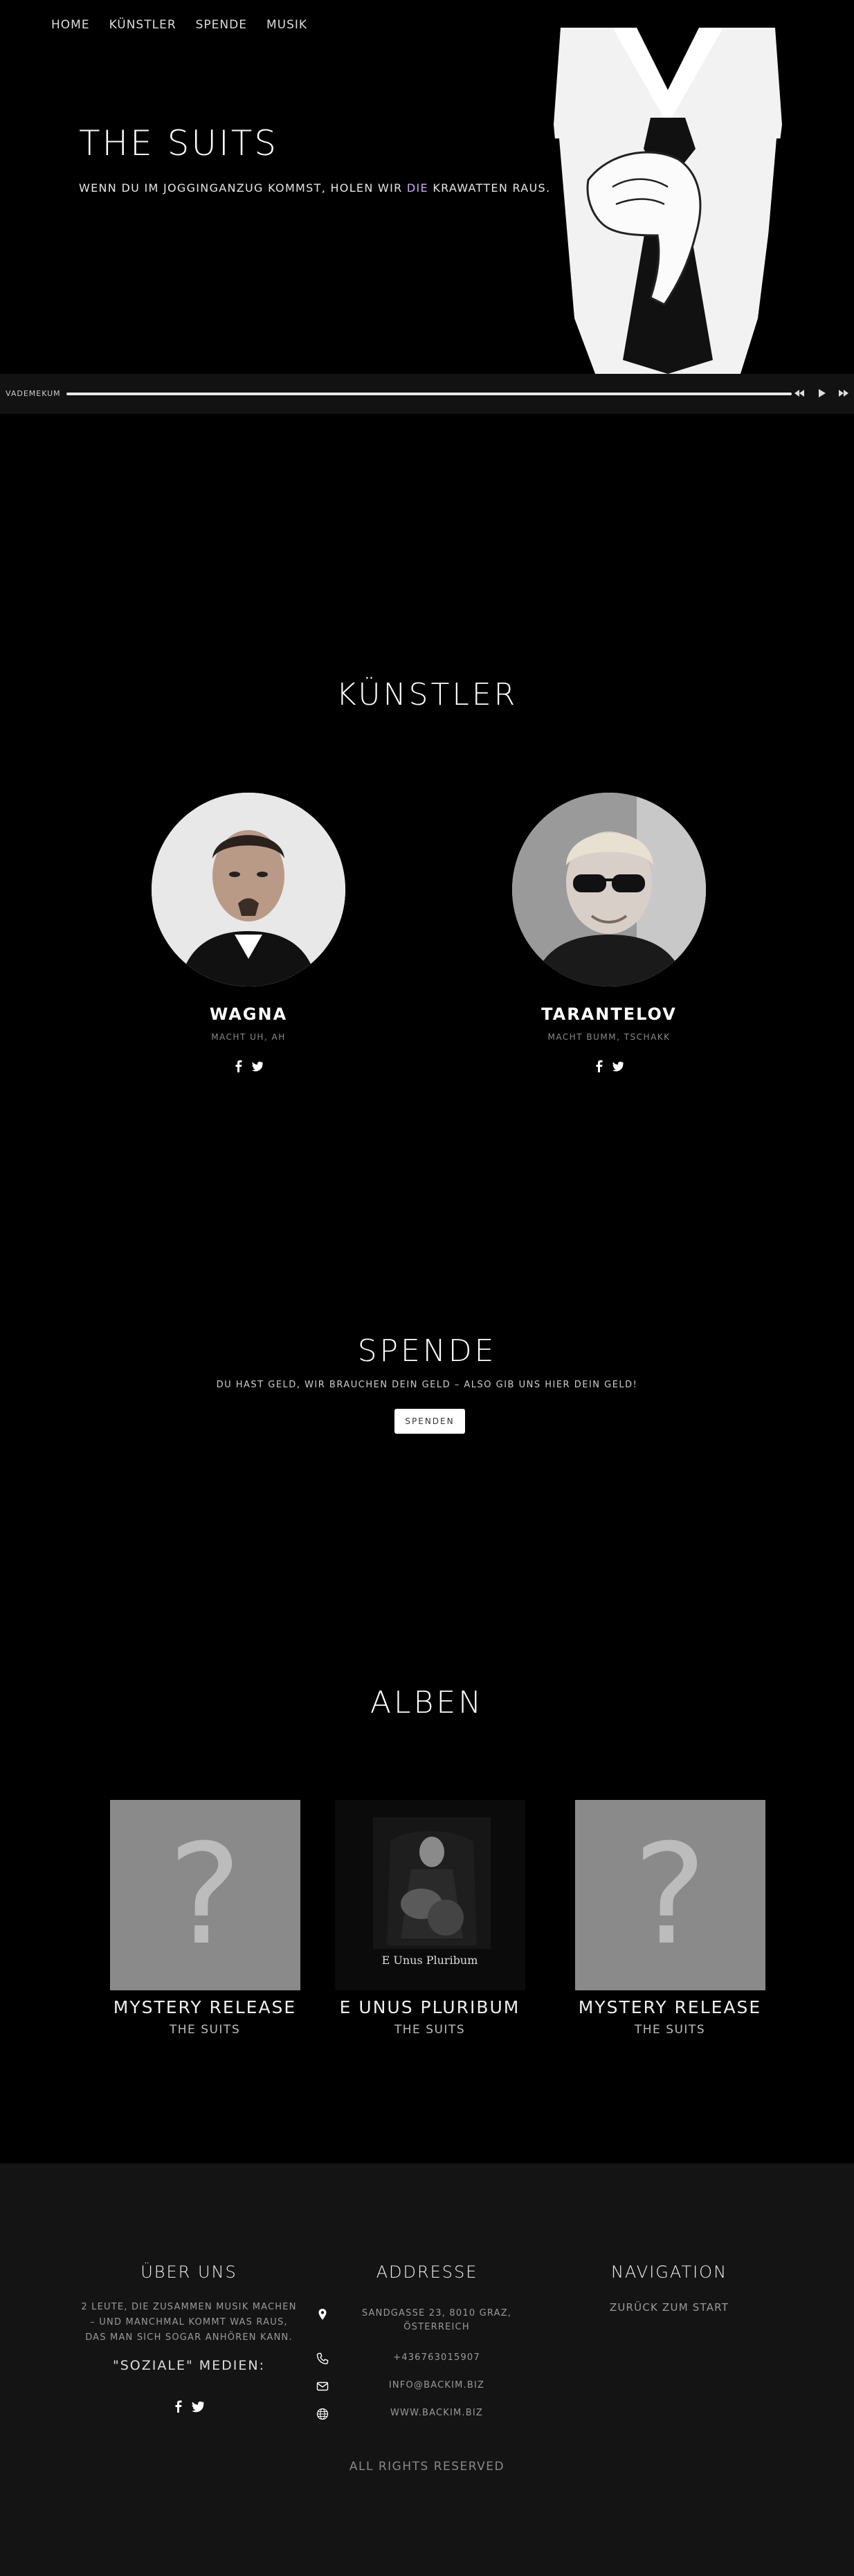 This screenshot has height=2576, width=854. I want to click on artist-name: WAGNA, so click(248, 1014).